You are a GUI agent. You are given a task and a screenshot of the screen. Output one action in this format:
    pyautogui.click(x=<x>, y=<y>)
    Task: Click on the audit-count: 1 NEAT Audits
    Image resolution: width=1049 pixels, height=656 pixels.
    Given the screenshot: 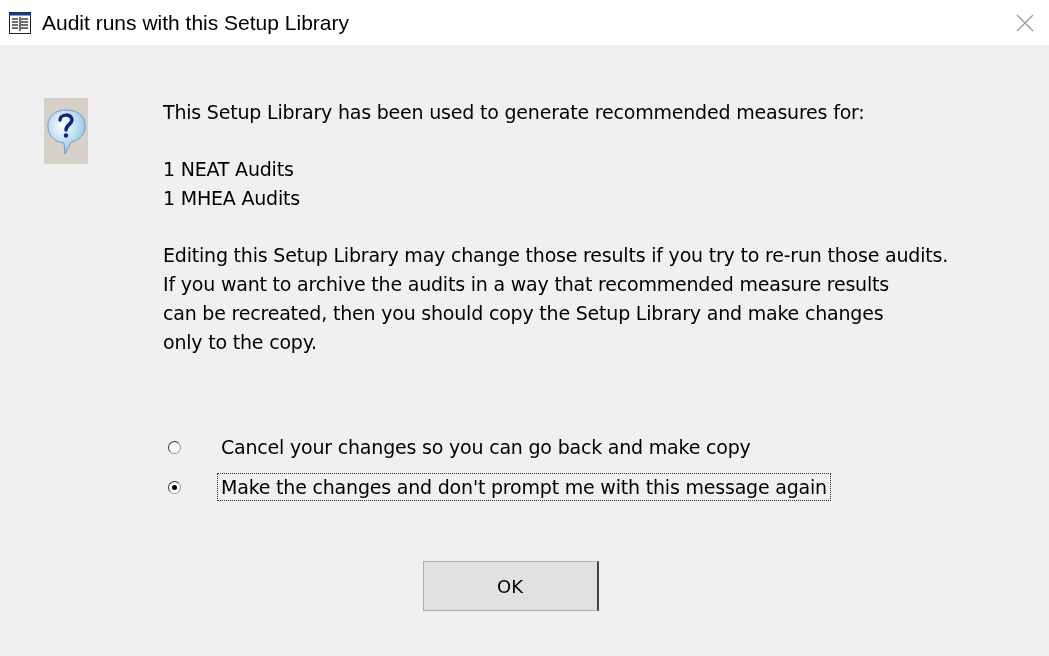 What is the action you would take?
    pyautogui.click(x=229, y=169)
    